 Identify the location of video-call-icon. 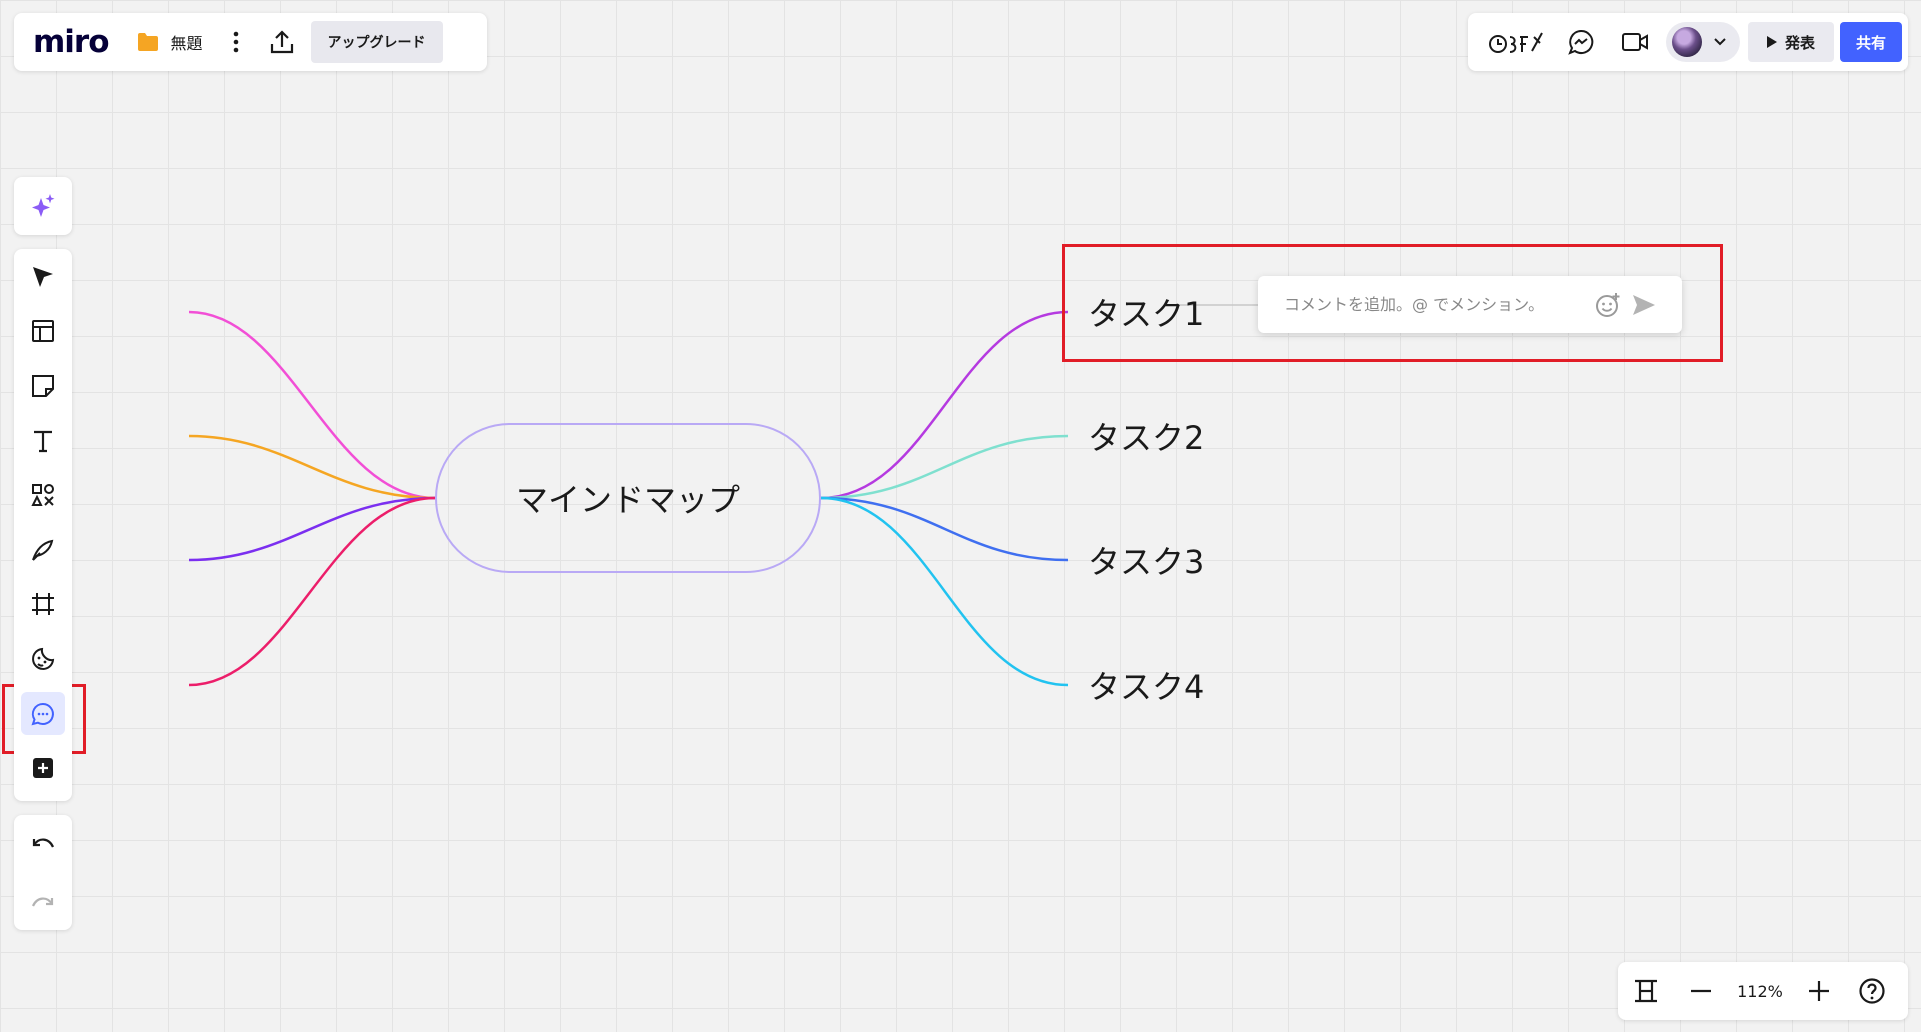
(1635, 42).